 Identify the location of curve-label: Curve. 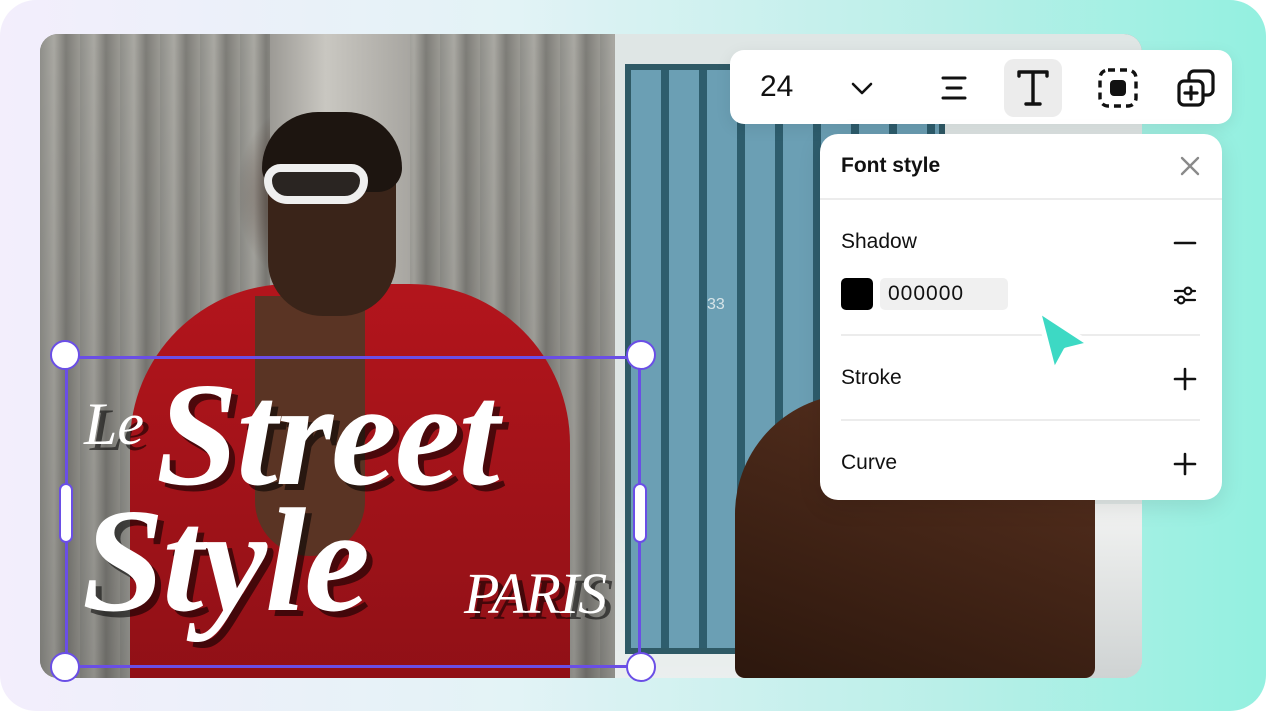
(869, 462).